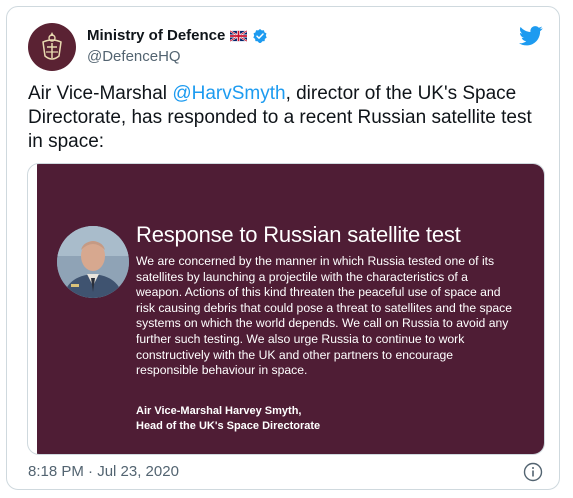 The image size is (573, 498). What do you see at coordinates (531, 36) in the screenshot?
I see `twitter-bird-icon` at bounding box center [531, 36].